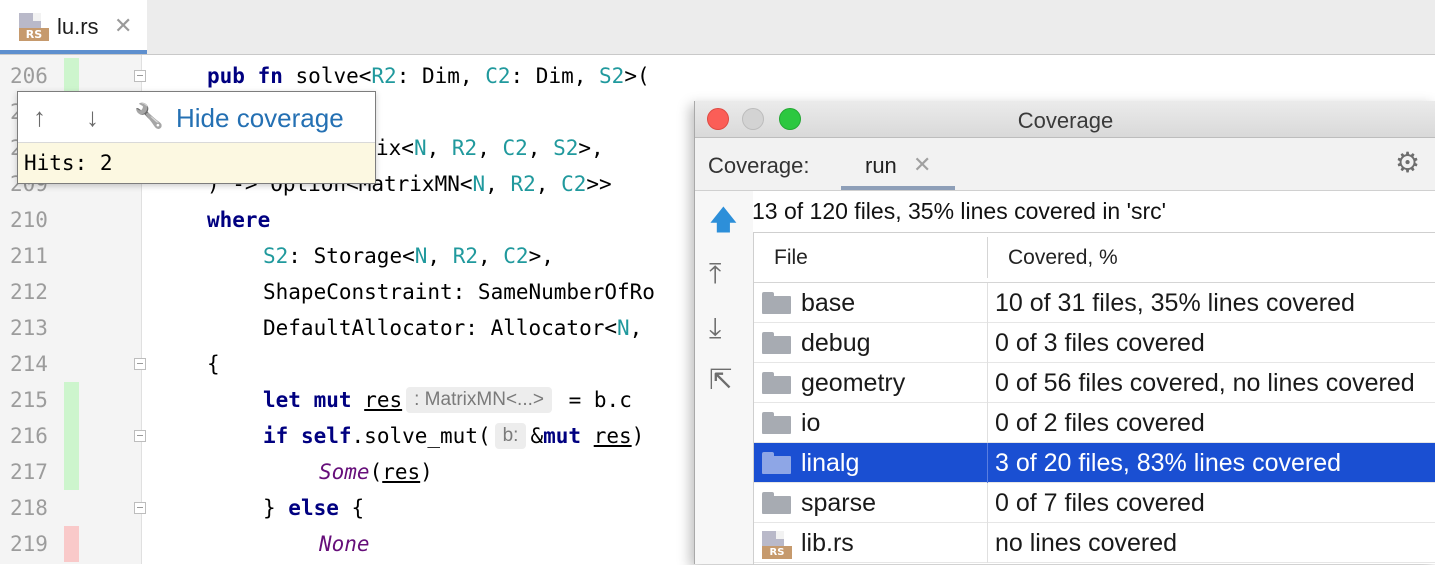 The image size is (1435, 565). What do you see at coordinates (29, 76) in the screenshot?
I see `line-number: 206` at bounding box center [29, 76].